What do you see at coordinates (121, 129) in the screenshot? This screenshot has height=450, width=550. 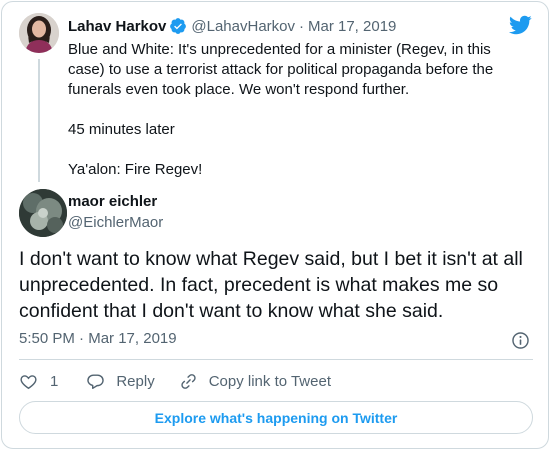 I see `parent-tweet-line: 45 minutes later` at bounding box center [121, 129].